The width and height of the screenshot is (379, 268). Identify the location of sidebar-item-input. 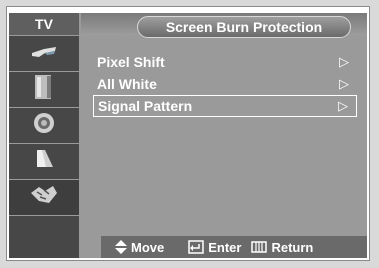
(44, 198).